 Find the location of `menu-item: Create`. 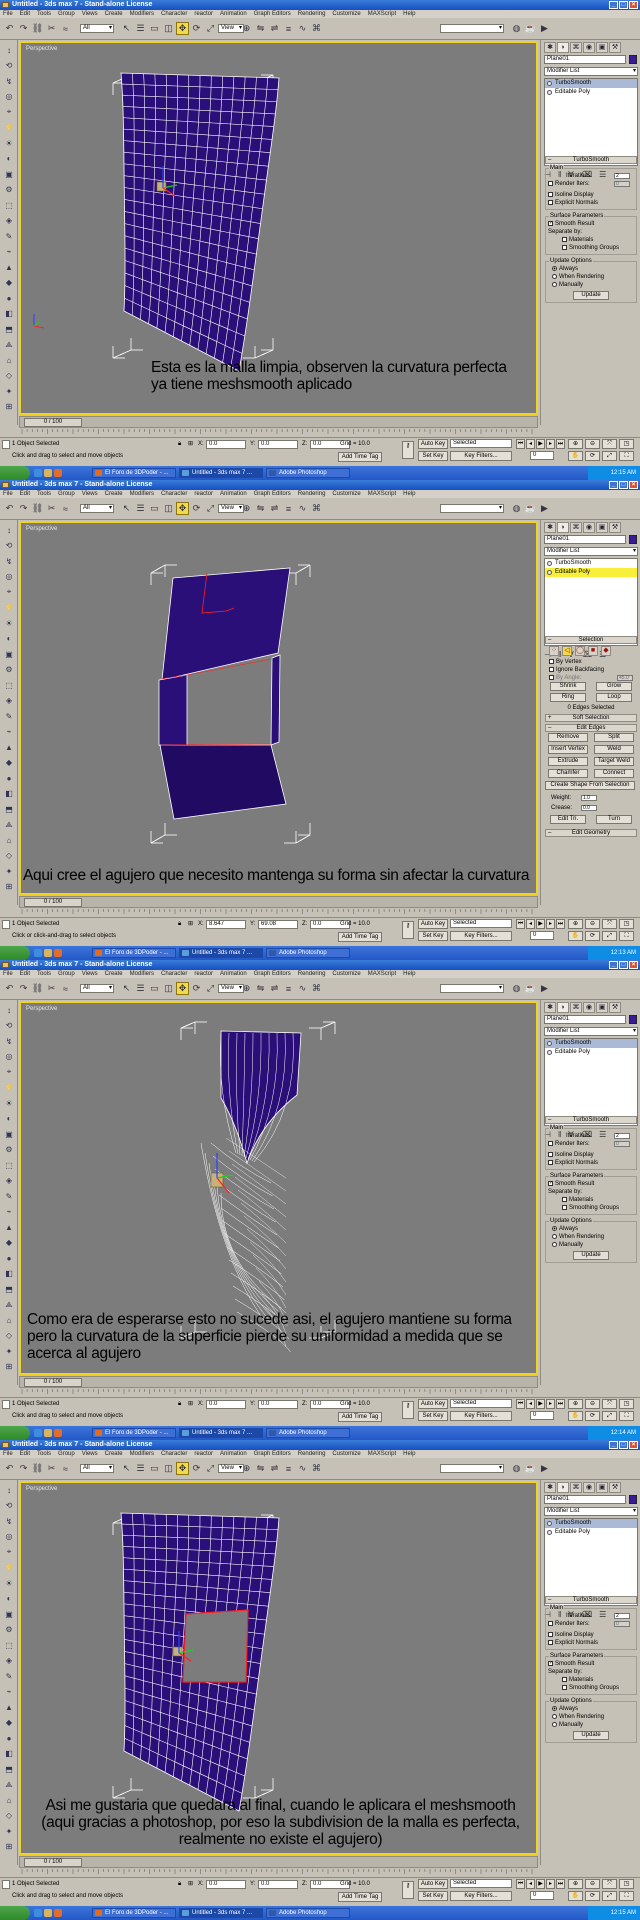

menu-item: Create is located at coordinates (114, 494).